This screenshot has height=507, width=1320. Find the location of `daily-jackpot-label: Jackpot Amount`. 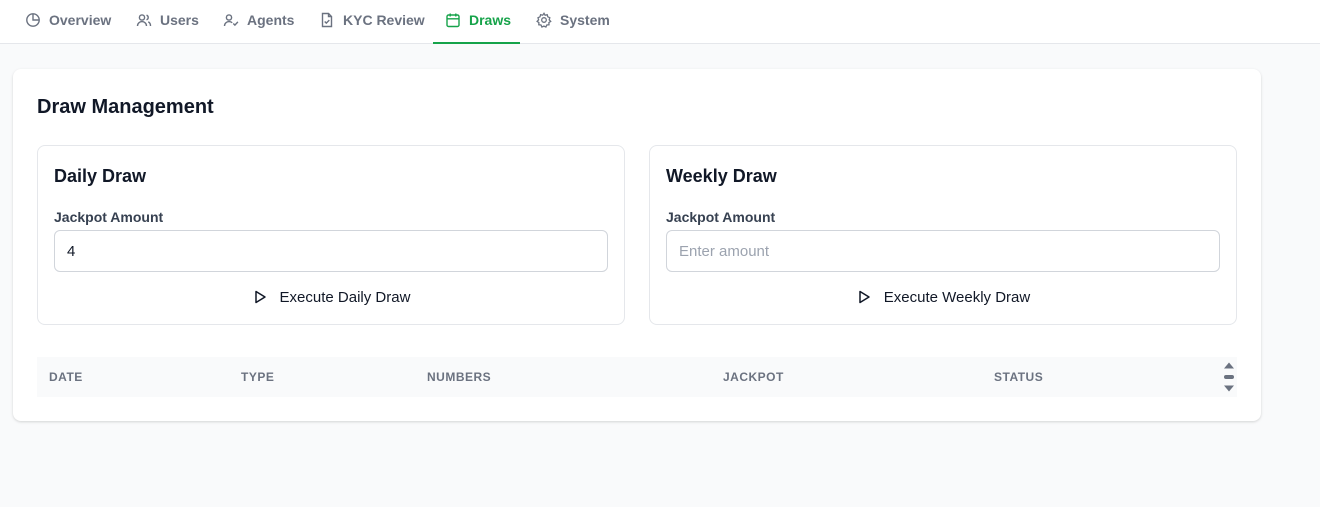

daily-jackpot-label: Jackpot Amount is located at coordinates (109, 217).